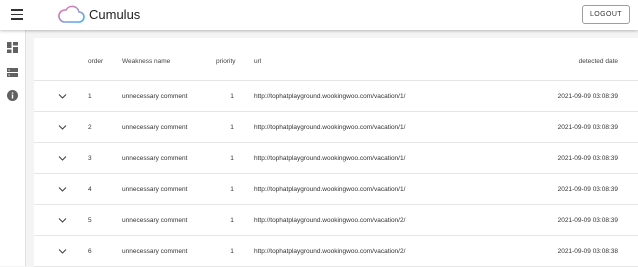 The image size is (638, 267). What do you see at coordinates (90, 158) in the screenshot?
I see `cell-order: 3` at bounding box center [90, 158].